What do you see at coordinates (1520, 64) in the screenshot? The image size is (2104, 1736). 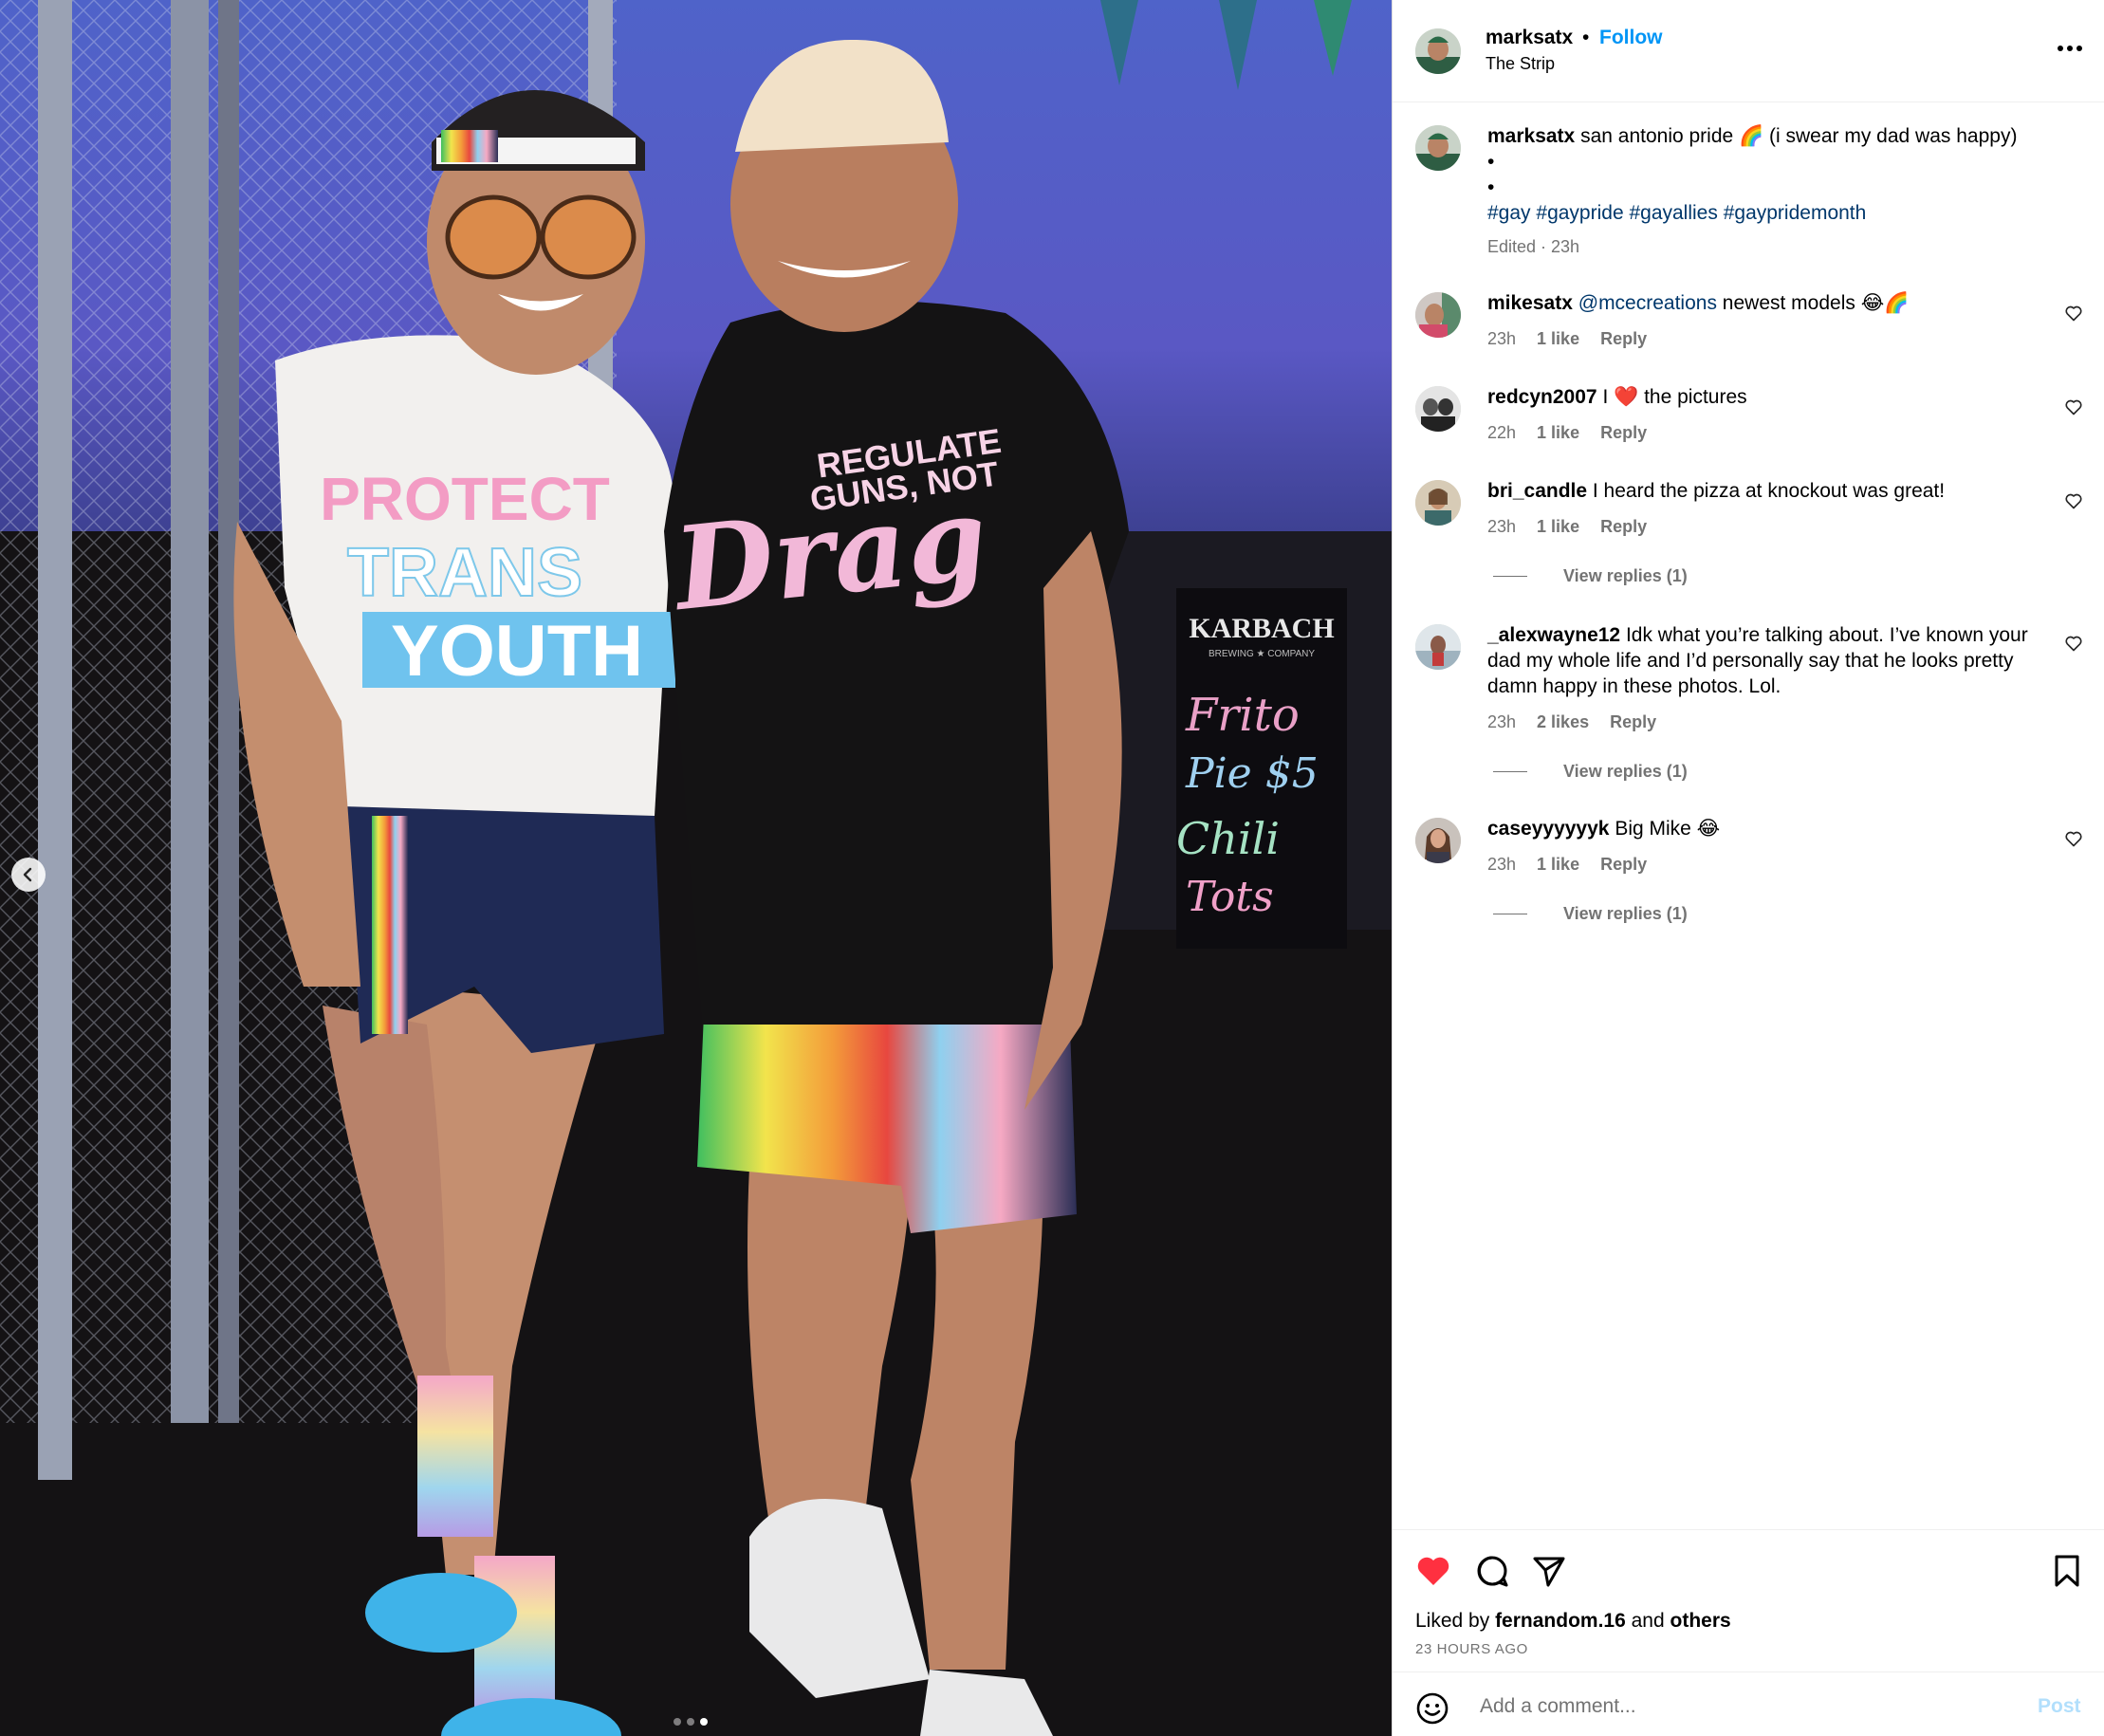 I see `post-location: The Strip` at bounding box center [1520, 64].